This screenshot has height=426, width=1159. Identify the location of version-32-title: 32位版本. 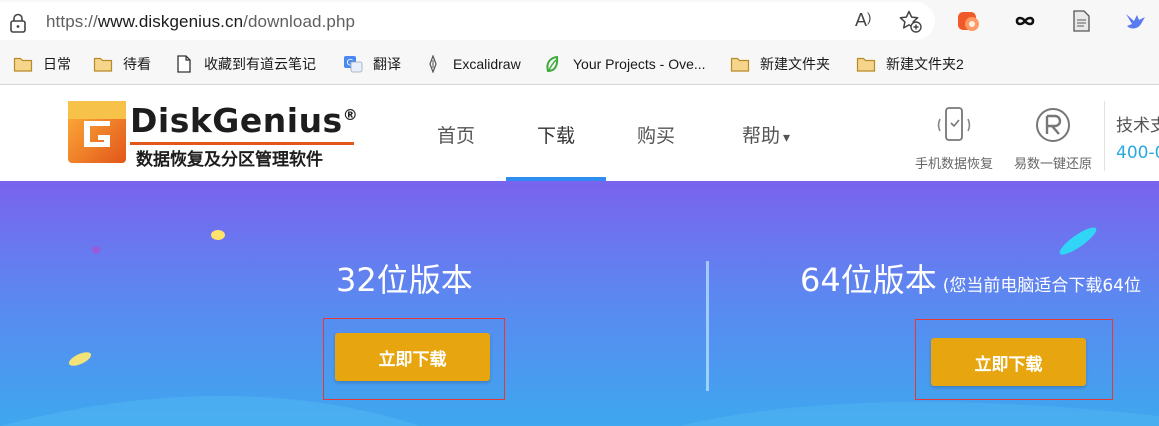
(404, 280).